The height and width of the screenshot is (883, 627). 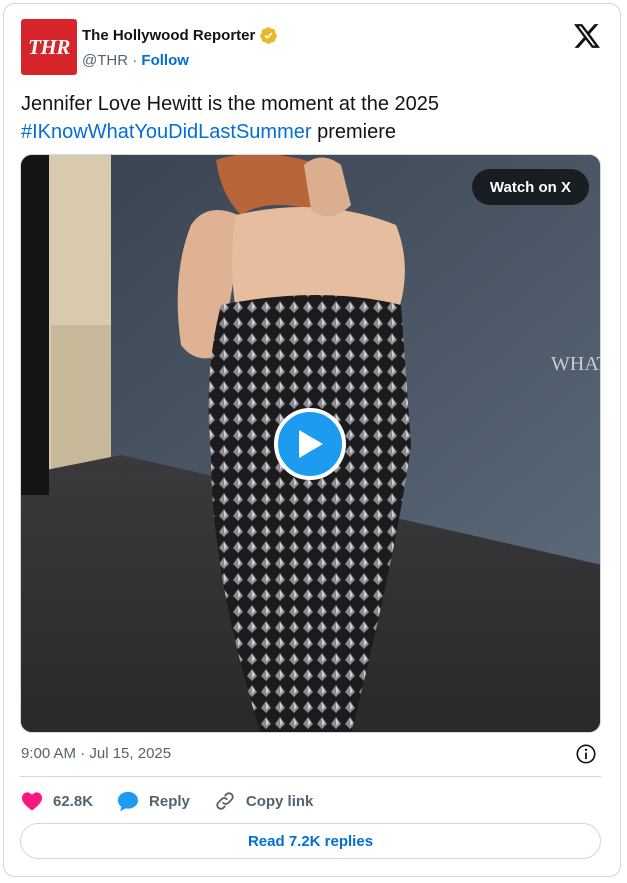 I want to click on play-button, so click(x=310, y=444).